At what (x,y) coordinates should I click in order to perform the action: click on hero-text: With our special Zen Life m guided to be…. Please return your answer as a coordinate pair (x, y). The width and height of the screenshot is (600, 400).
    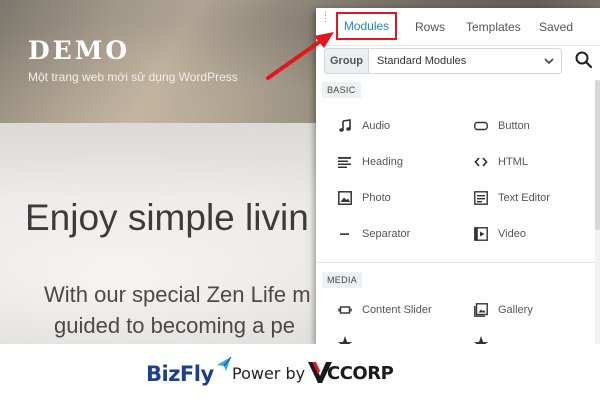
    Looking at the image, I should click on (244, 310).